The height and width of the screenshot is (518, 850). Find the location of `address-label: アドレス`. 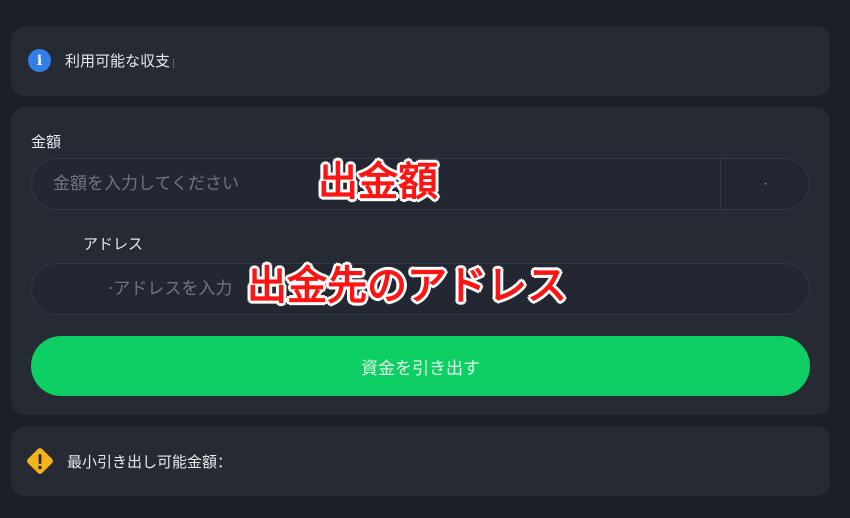

address-label: アドレス is located at coordinates (113, 244).